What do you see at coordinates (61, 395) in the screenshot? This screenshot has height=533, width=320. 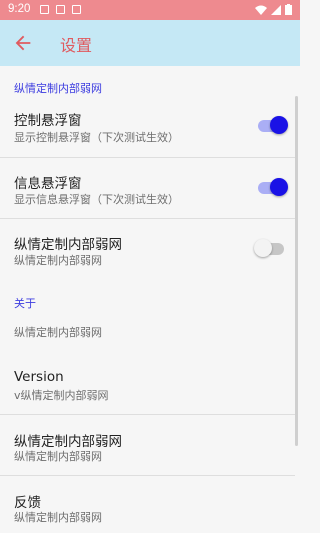 I see `pref-summary: v纵情定制内部弱网` at bounding box center [61, 395].